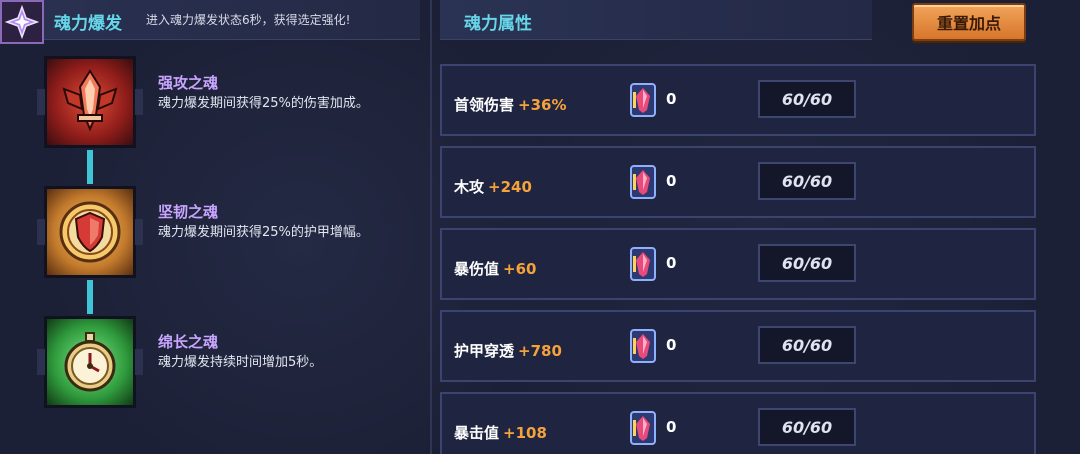  I want to click on talent-description: 魂力爆发期间获得25%的伤害加成。, so click(263, 103).